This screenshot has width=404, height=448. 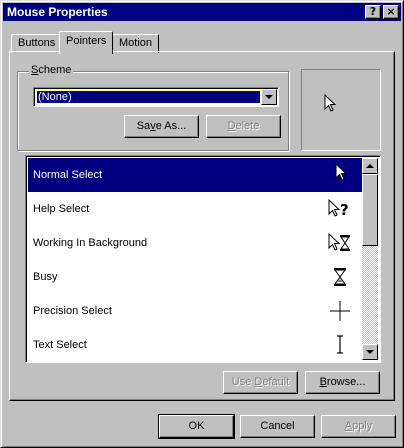 I want to click on help-button: ?, so click(x=373, y=12).